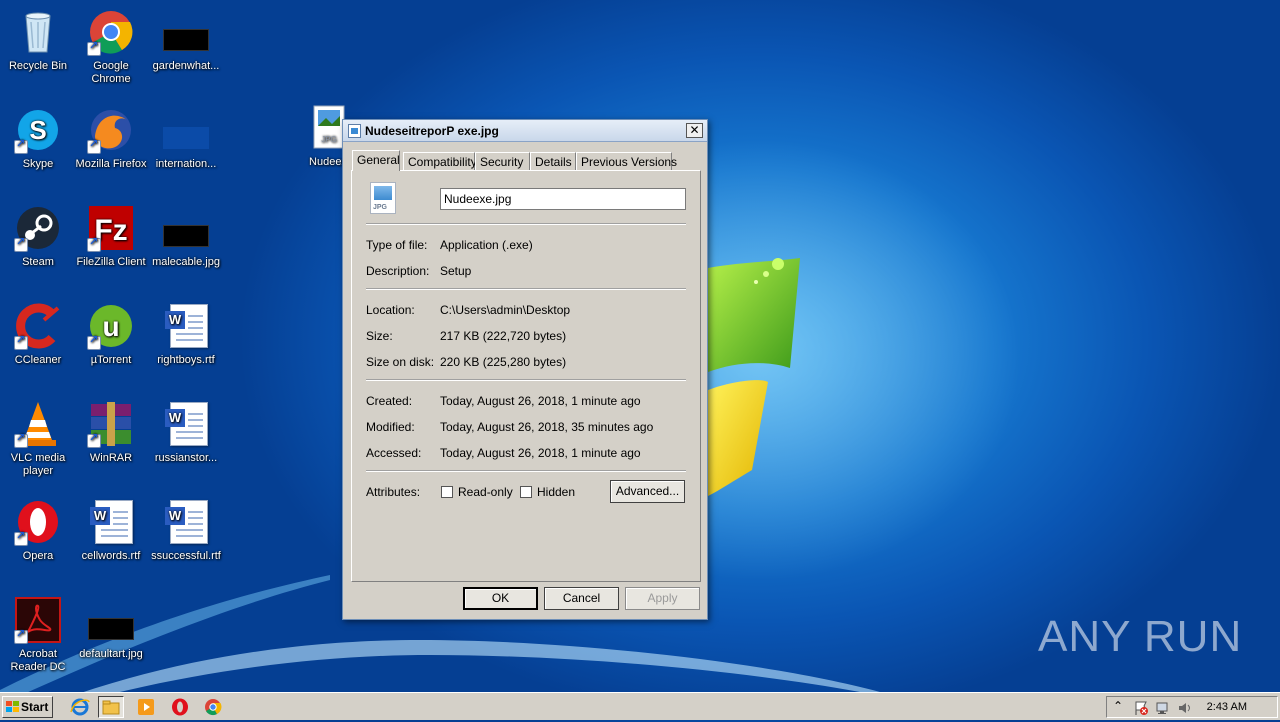 The width and height of the screenshot is (1280, 722). Describe the element at coordinates (563, 199) in the screenshot. I see `filename-input` at that location.